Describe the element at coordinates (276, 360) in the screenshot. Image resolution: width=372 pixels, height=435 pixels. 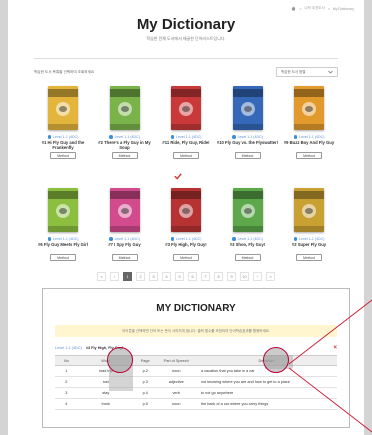
I see `definition-hide-toggle` at that location.